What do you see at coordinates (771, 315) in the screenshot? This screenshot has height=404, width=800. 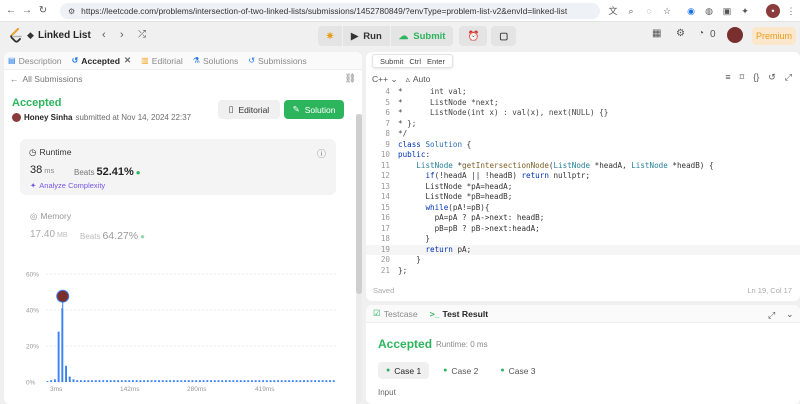 I see `maximize-icon: ⤢` at bounding box center [771, 315].